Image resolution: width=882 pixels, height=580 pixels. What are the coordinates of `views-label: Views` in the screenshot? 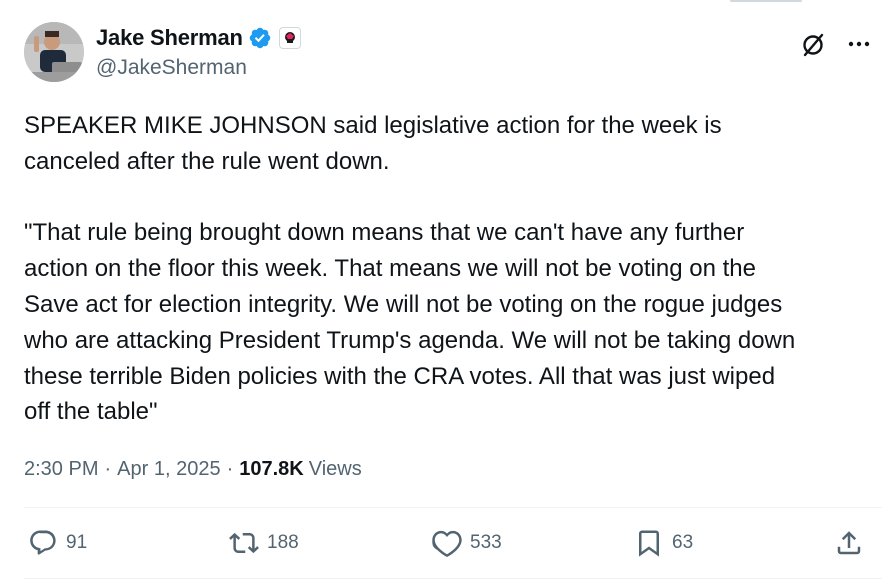 It's located at (335, 468).